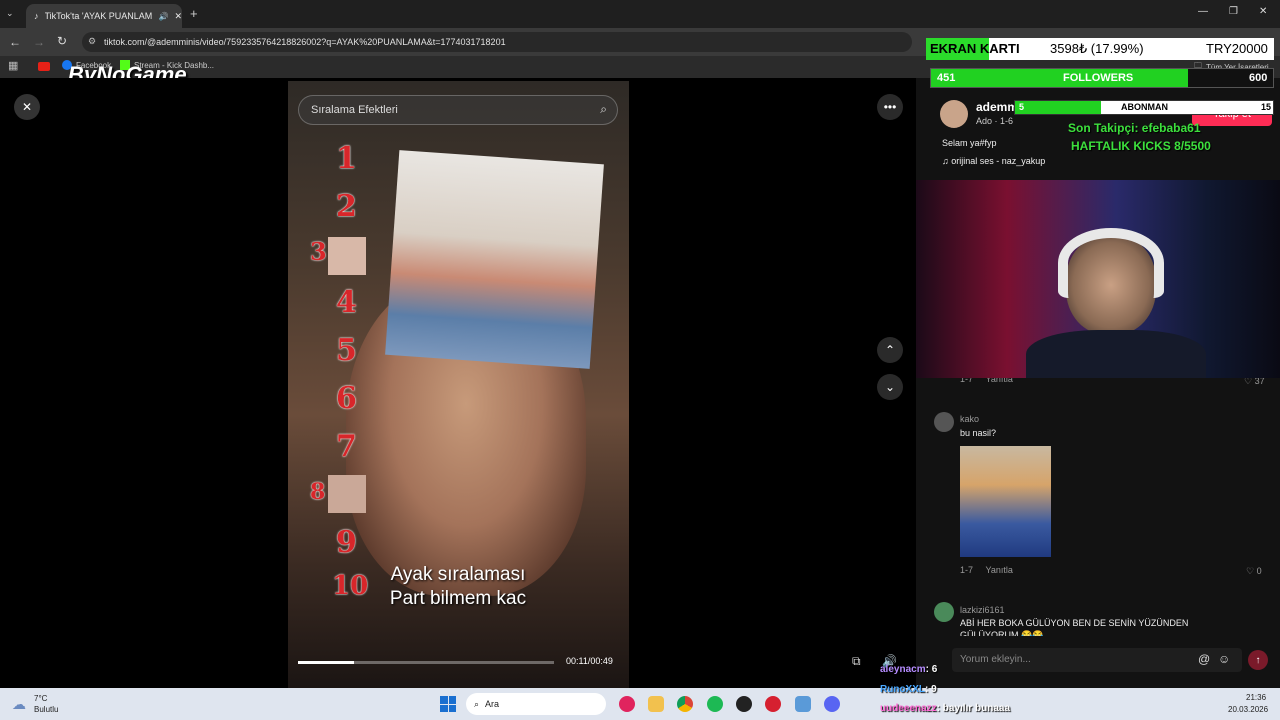 This screenshot has width=1280, height=720. Describe the element at coordinates (903, 669) in the screenshot. I see `chat-user: aleynacm` at that location.